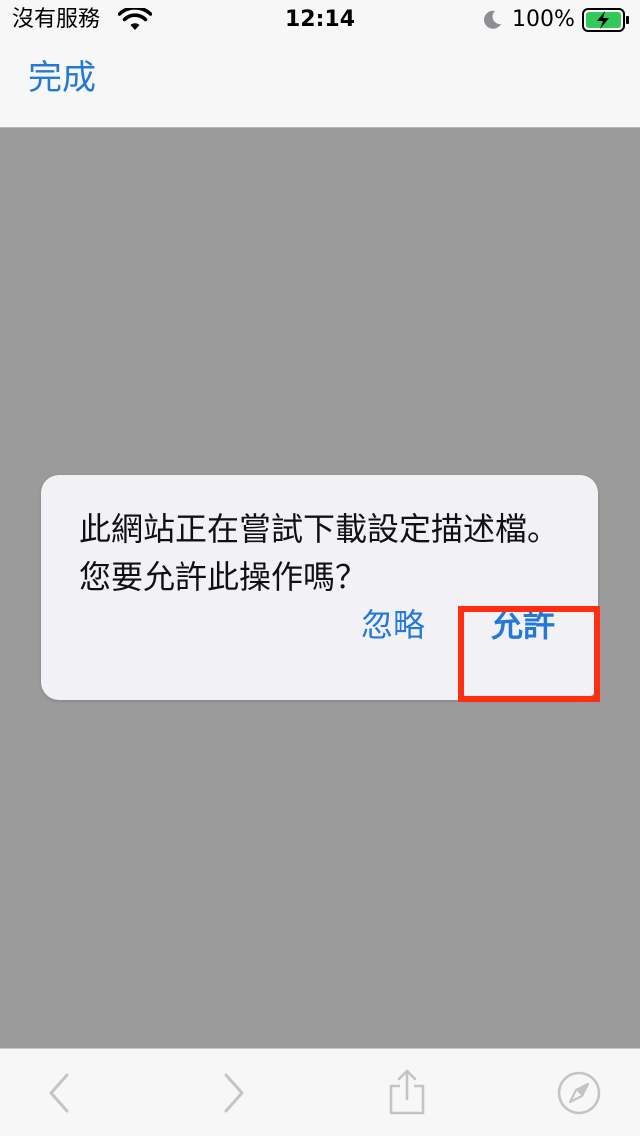 The height and width of the screenshot is (1136, 640). Describe the element at coordinates (59, 1093) in the screenshot. I see `back-icon` at that location.